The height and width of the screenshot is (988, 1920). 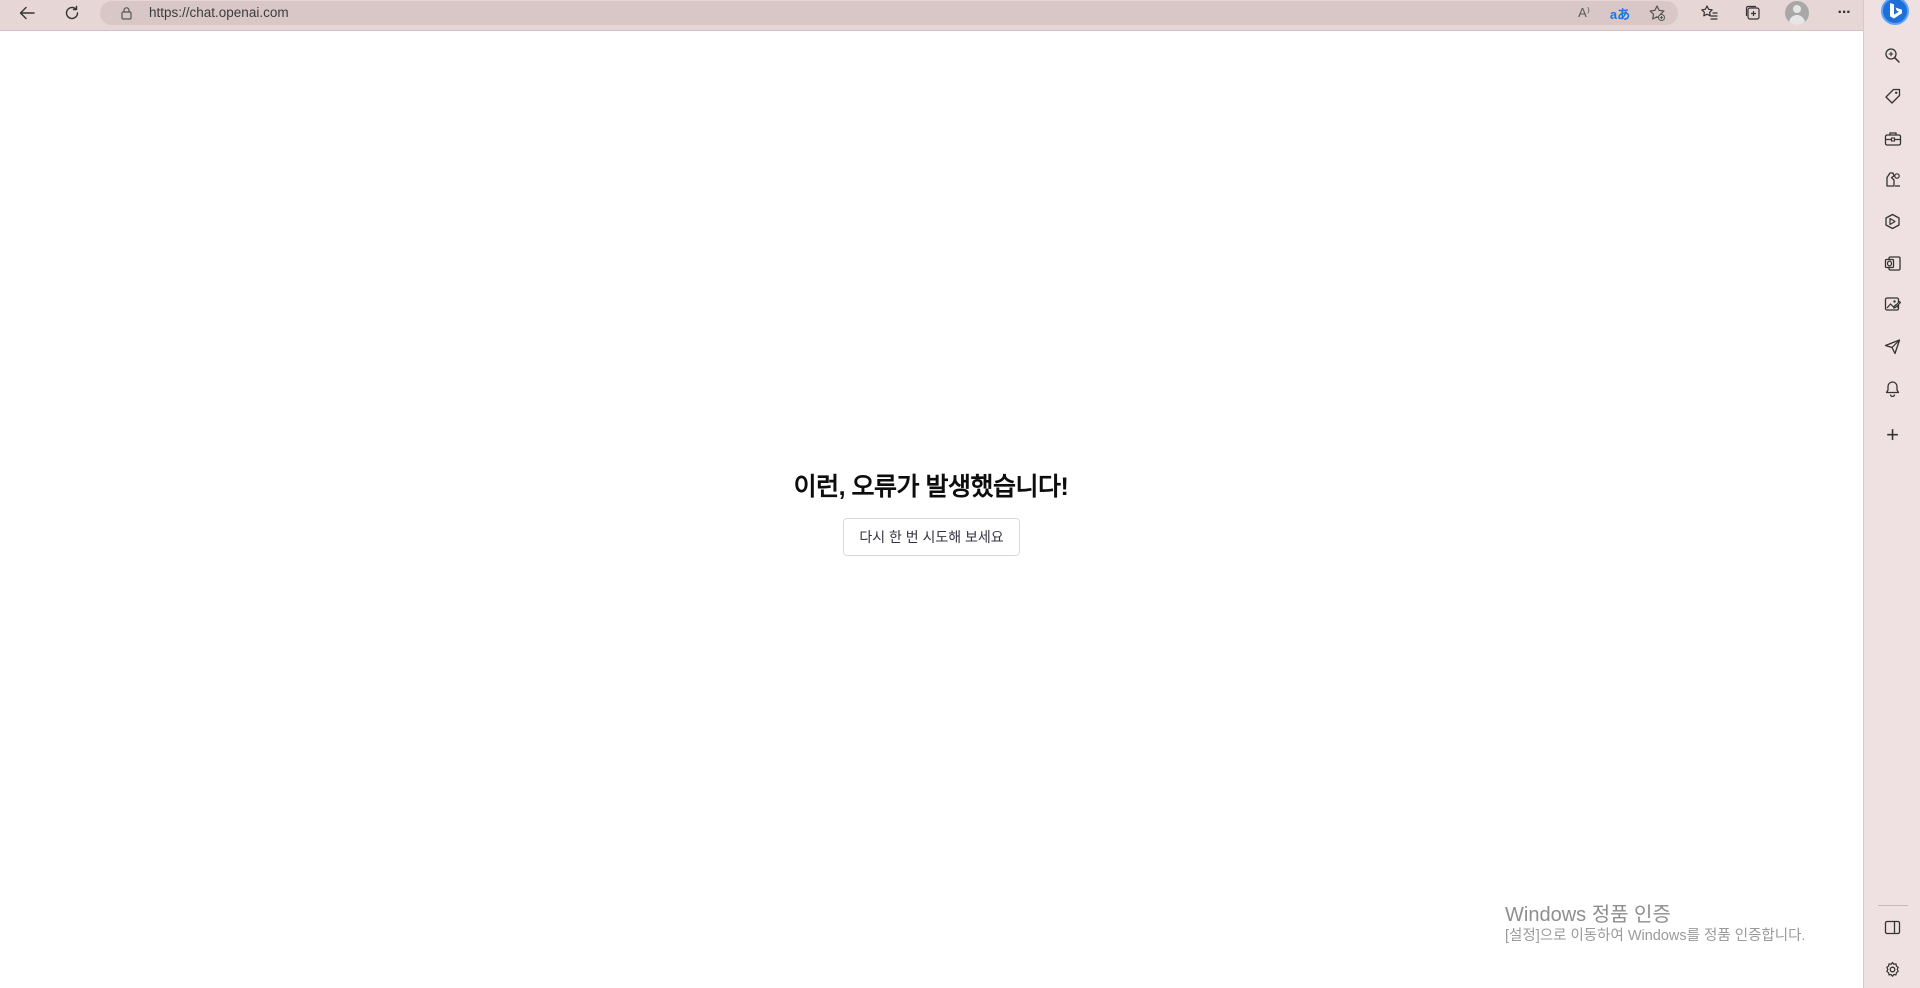 I want to click on collections-button, so click(x=1753, y=13).